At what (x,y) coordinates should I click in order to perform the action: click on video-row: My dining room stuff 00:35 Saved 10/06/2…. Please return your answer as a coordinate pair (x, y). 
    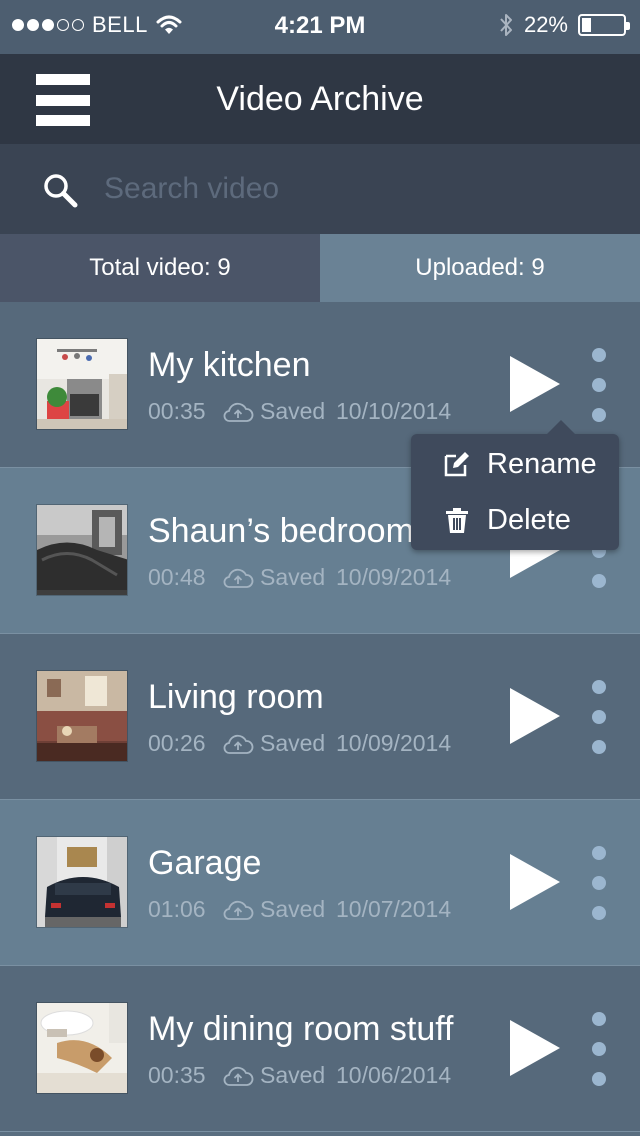
    Looking at the image, I should click on (320, 1049).